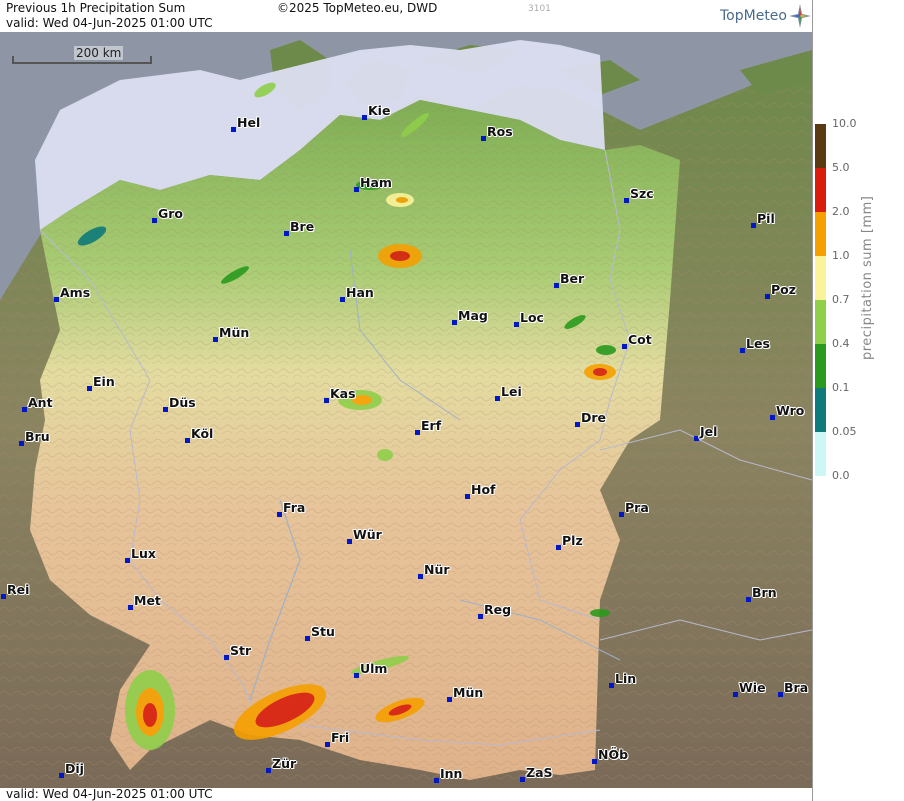 The image size is (904, 801). What do you see at coordinates (13, 60) in the screenshot?
I see `scale-tick-left` at bounding box center [13, 60].